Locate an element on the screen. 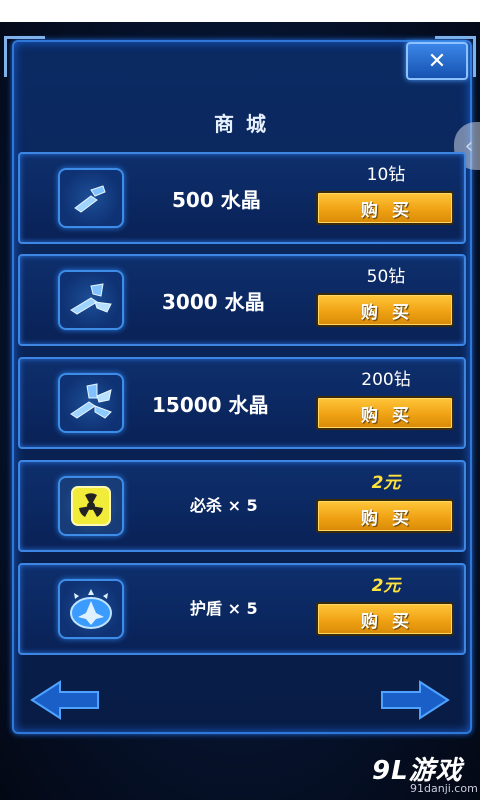 Image resolution: width=480 pixels, height=800 pixels. shop-item-row: 3000 水晶 50钻 购买 is located at coordinates (242, 300).